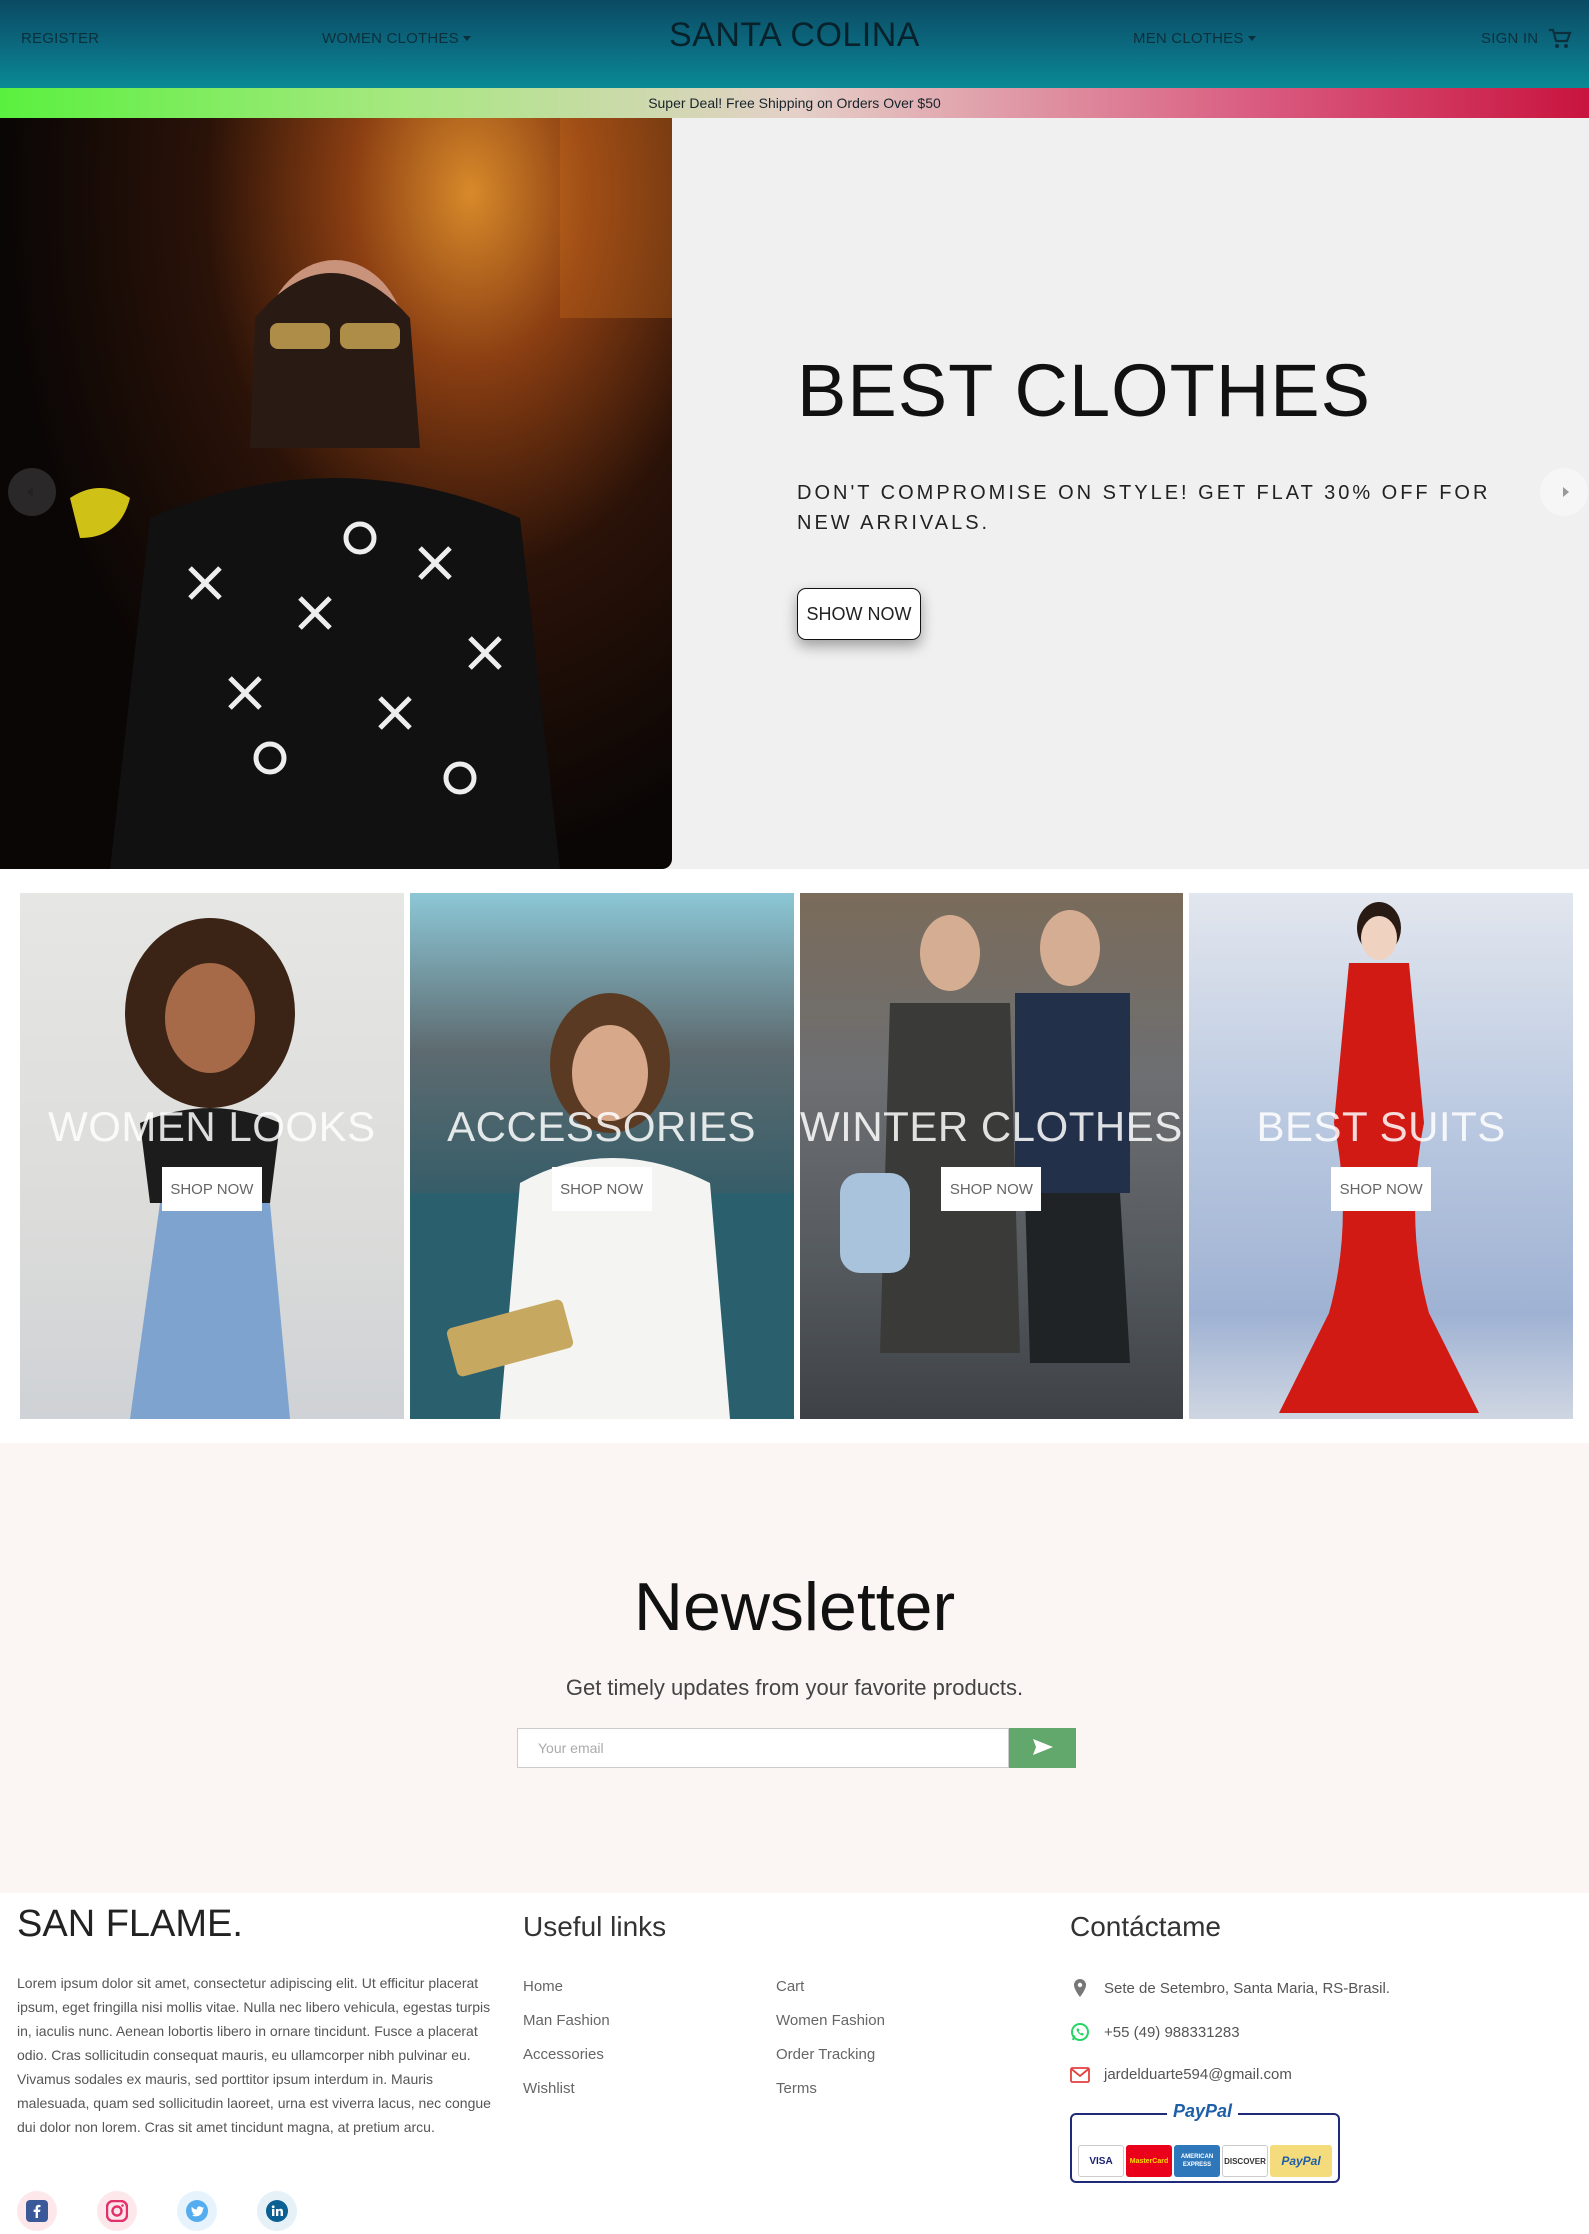  I want to click on footer-link-cart: Cart, so click(790, 1986).